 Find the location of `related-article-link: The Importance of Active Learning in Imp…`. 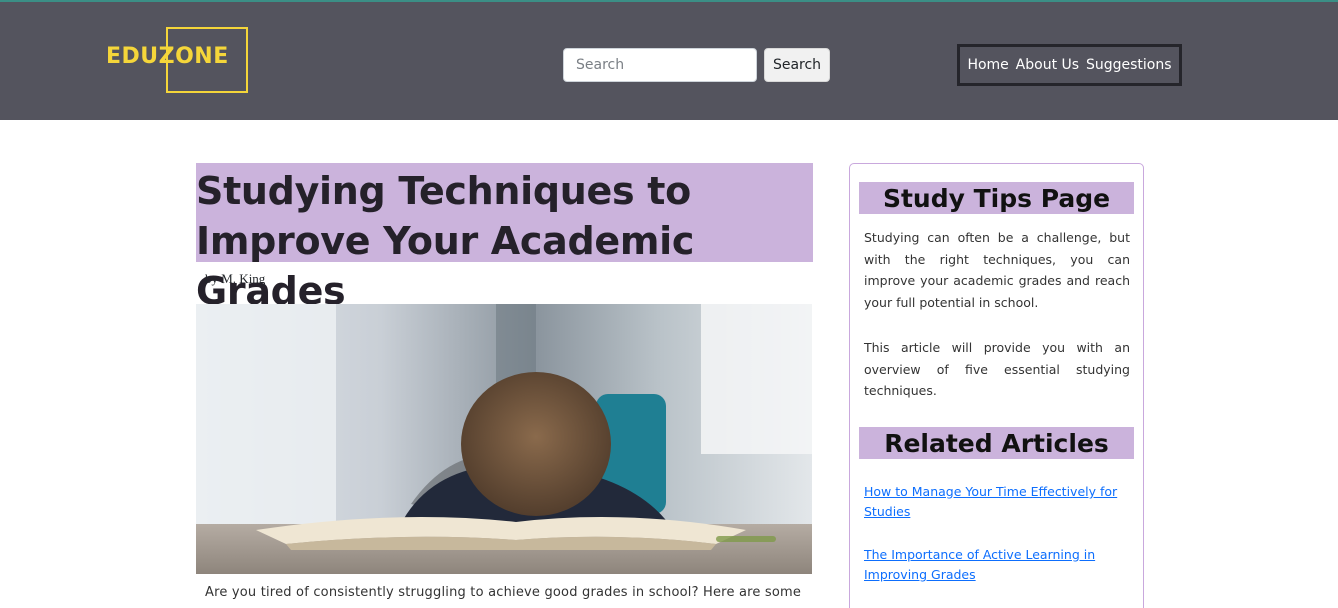

related-article-link: The Importance of Active Learning in Imp… is located at coordinates (999, 565).